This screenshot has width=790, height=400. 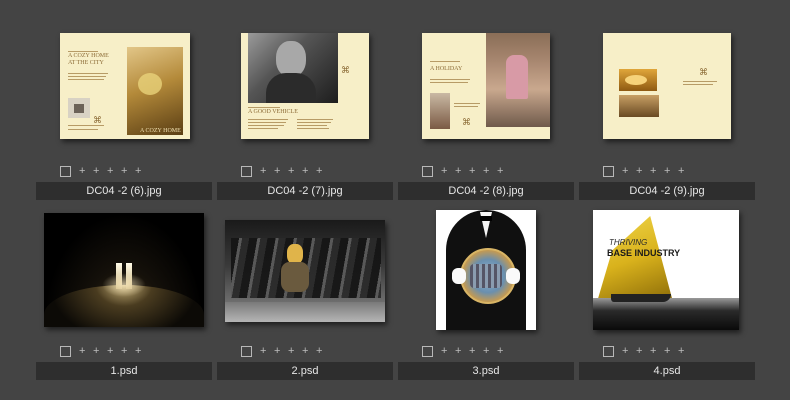 I want to click on filename-label: DC04 -2 (6).jpg, so click(x=124, y=191).